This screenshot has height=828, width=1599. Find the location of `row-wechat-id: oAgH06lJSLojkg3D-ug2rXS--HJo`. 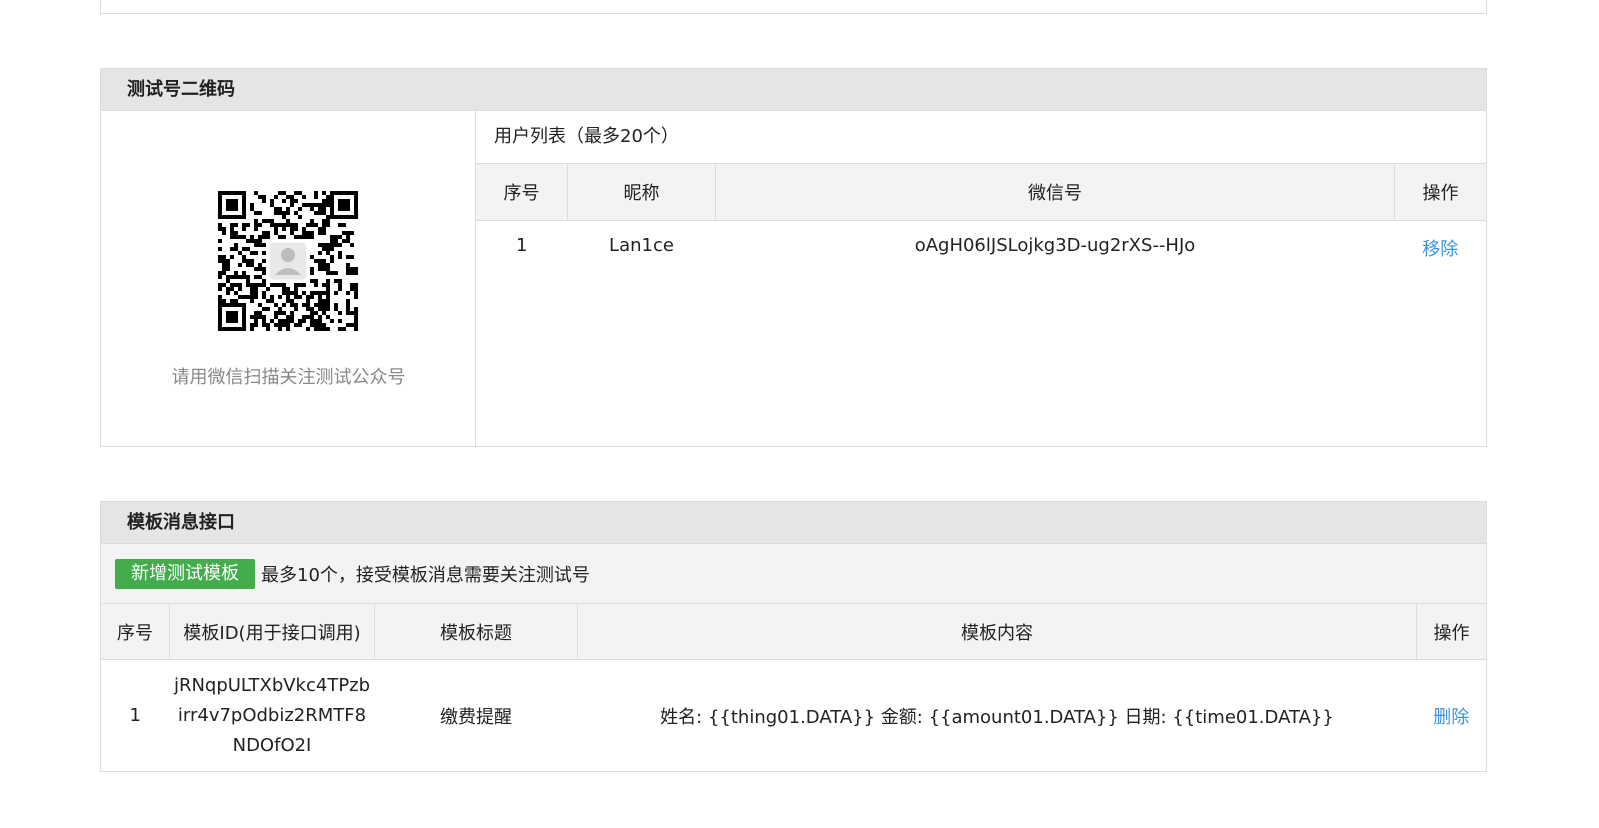

row-wechat-id: oAgH06lJSLojkg3D-ug2rXS--HJo is located at coordinates (1055, 245).